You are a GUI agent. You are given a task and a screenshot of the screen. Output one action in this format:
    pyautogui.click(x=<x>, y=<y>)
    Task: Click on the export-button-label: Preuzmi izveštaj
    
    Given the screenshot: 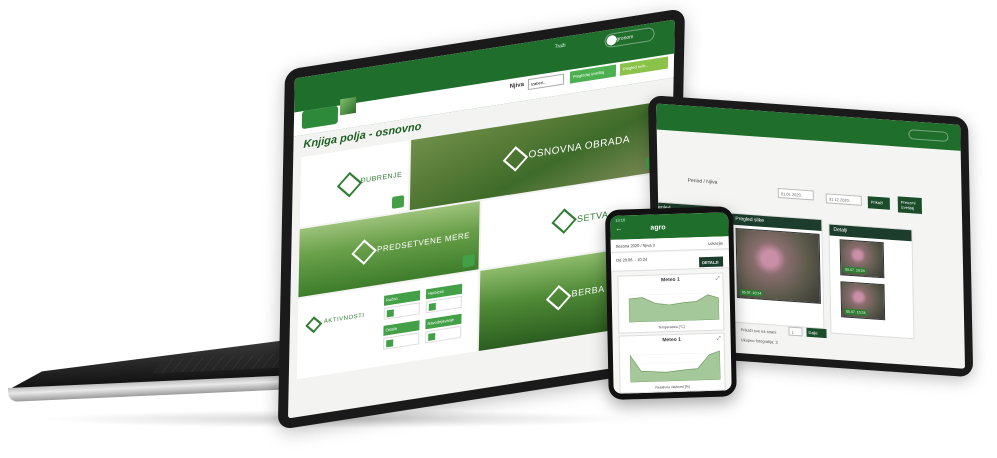 What is the action you would take?
    pyautogui.click(x=908, y=205)
    